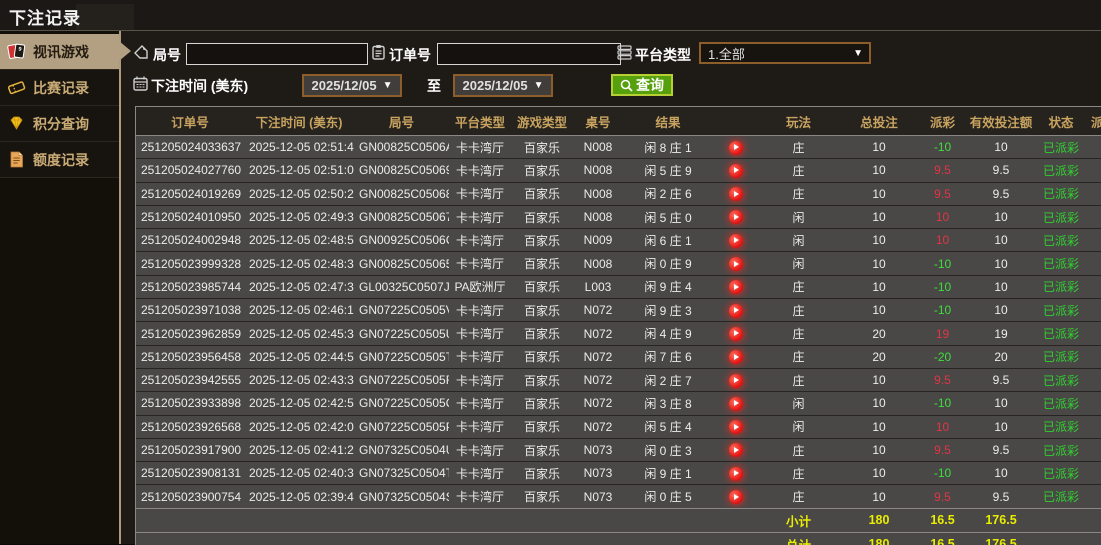  What do you see at coordinates (59, 160) in the screenshot?
I see `sidebar-item-4: 额度记录` at bounding box center [59, 160].